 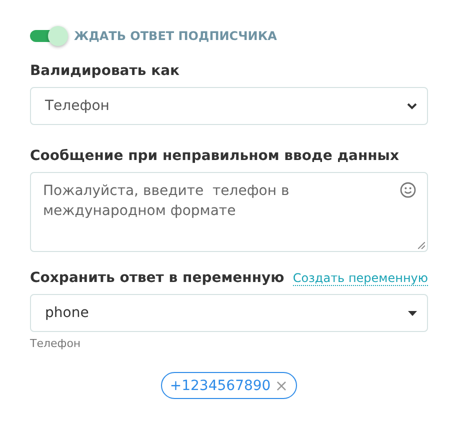 What do you see at coordinates (421, 245) in the screenshot?
I see `resize-handle-icon` at bounding box center [421, 245].